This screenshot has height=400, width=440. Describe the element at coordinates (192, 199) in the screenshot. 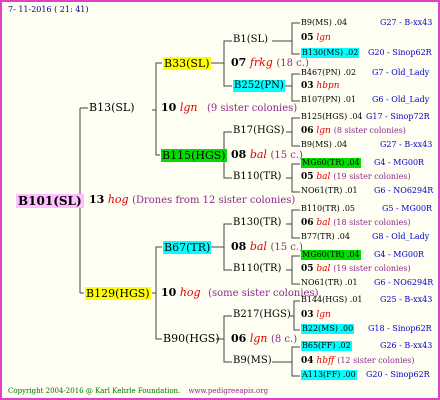

I see `gen1-drone-info: 13 hog (Drones from 12 sister colonies)` at that location.